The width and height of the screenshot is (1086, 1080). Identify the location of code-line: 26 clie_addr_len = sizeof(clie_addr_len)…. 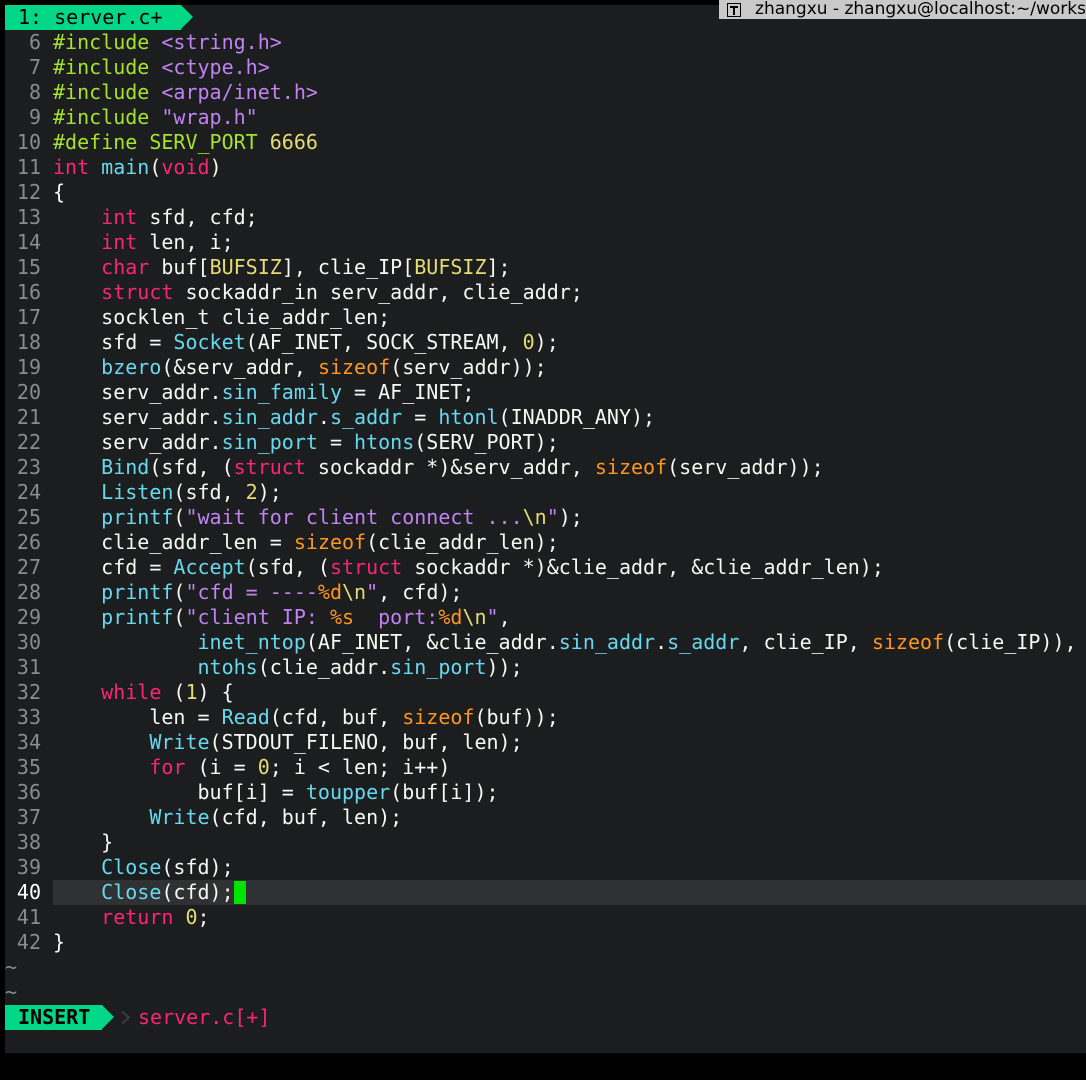
(545, 542).